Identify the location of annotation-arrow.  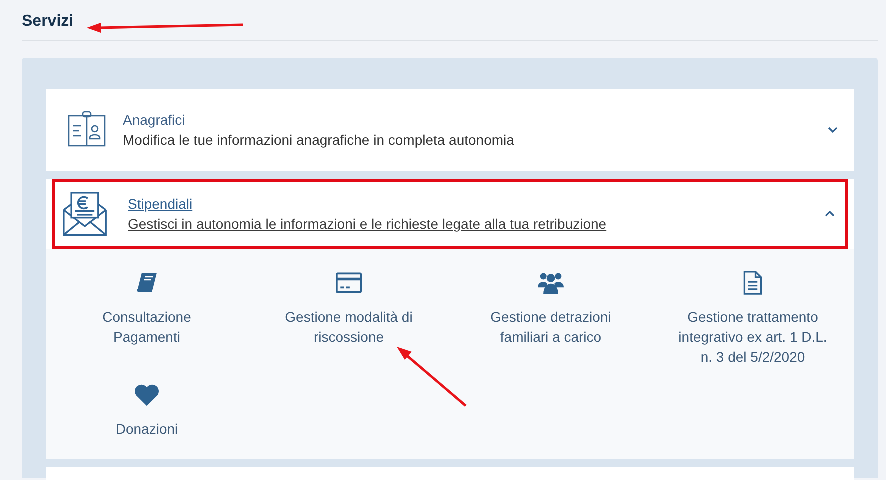
(432, 377).